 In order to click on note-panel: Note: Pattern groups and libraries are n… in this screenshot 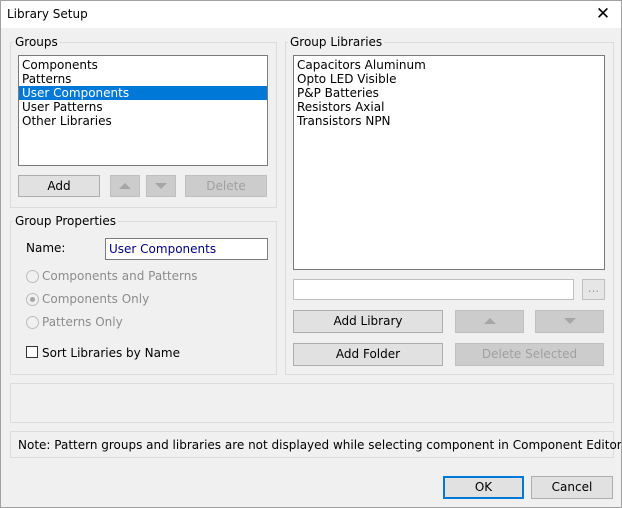, I will do `click(315, 444)`.